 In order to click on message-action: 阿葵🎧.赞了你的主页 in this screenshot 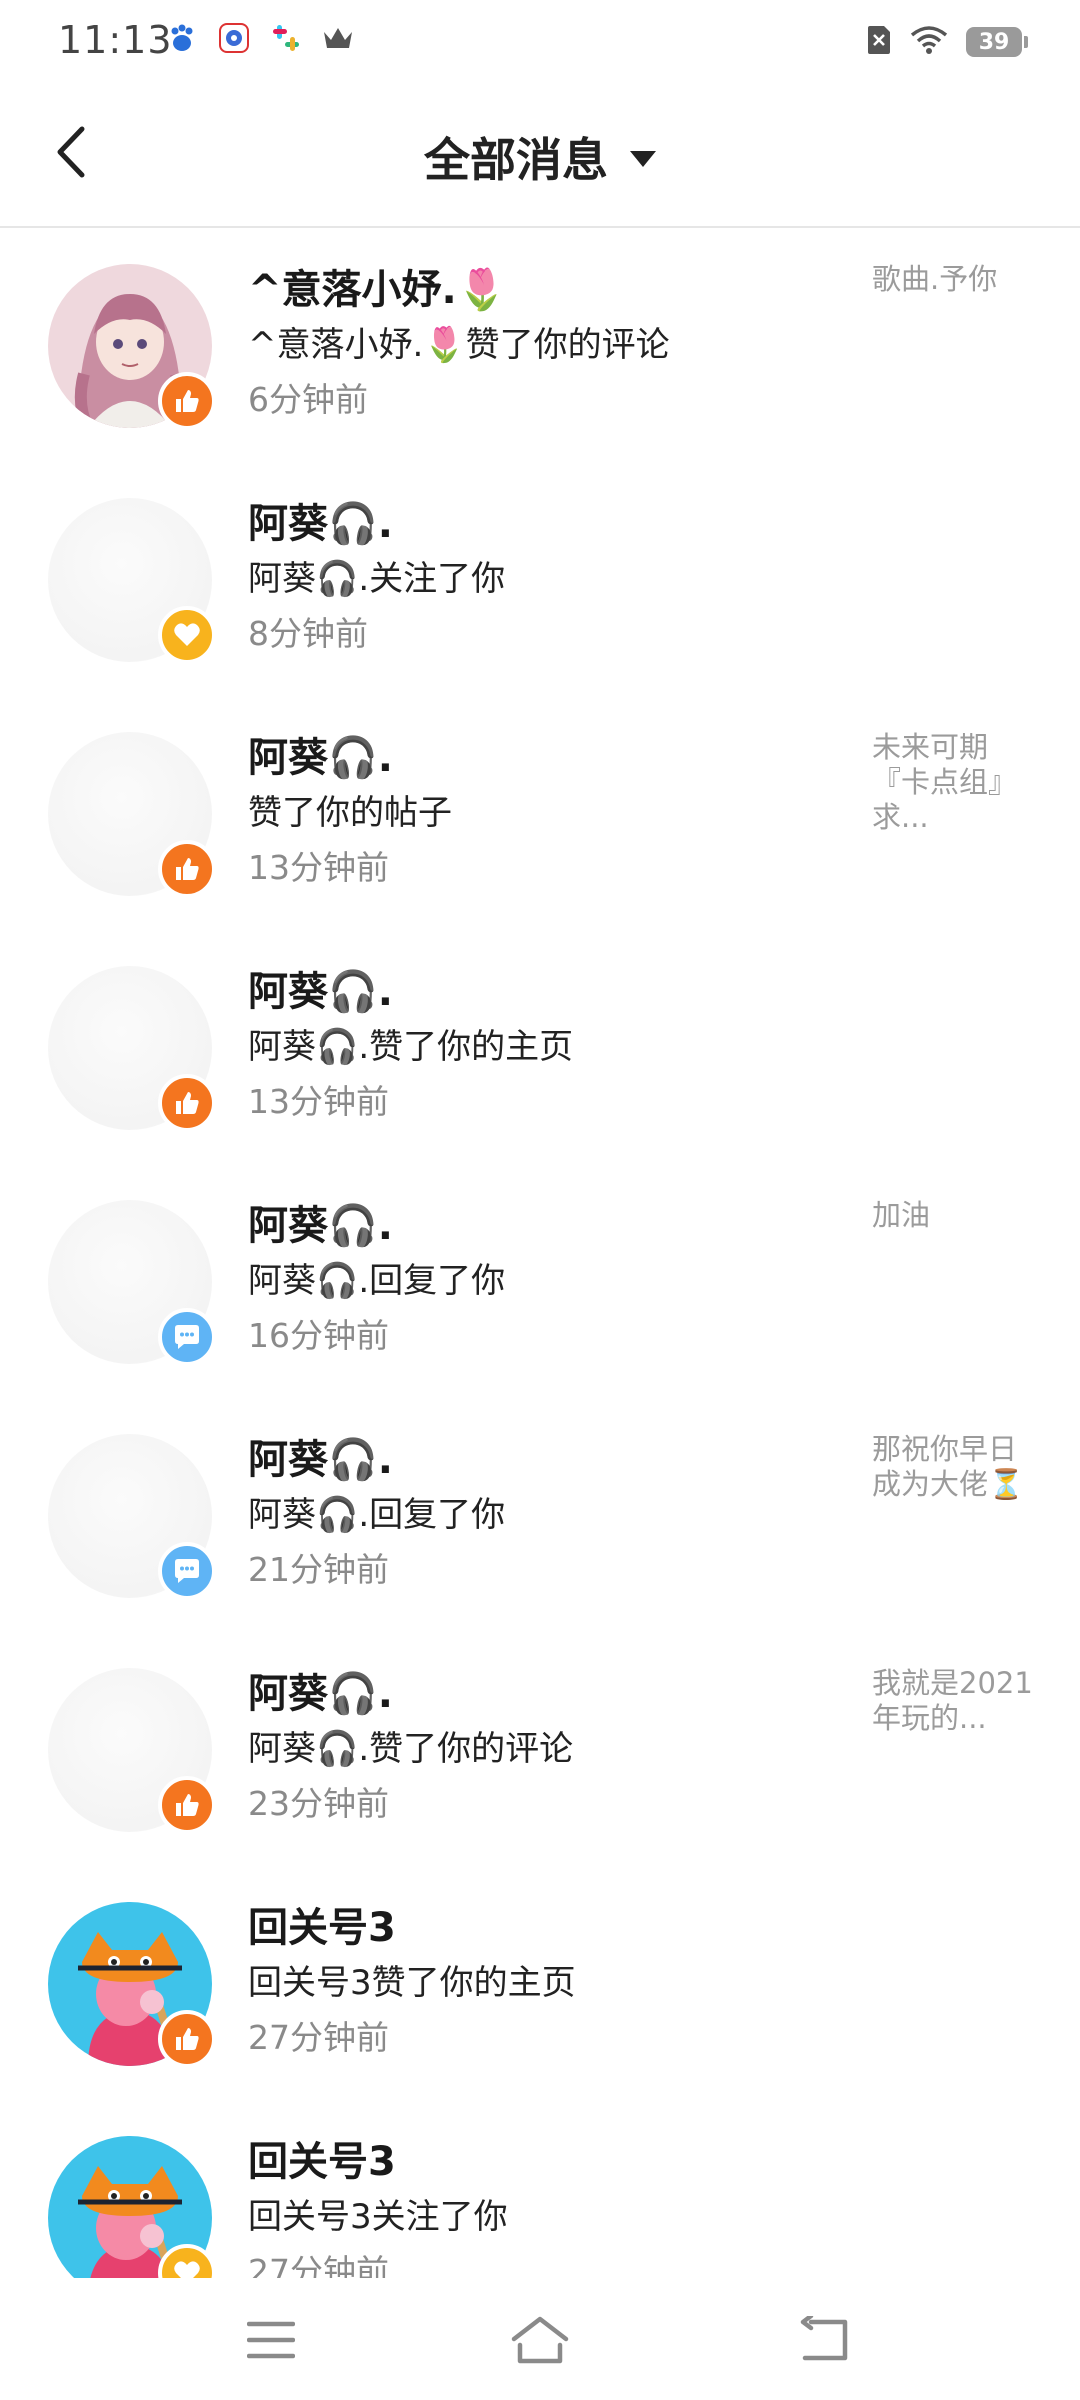, I will do `click(411, 1047)`.